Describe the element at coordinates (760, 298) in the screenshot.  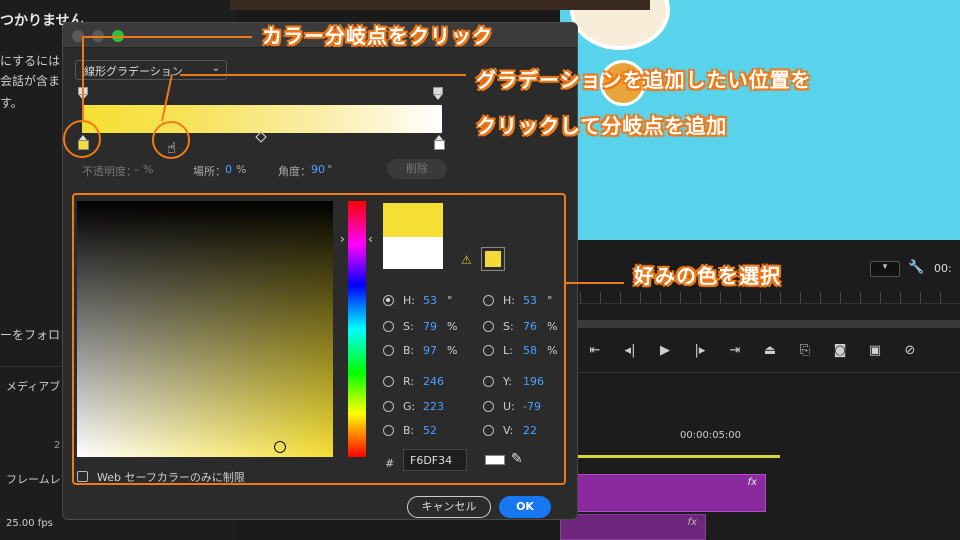
I see `monitor-ruler` at that location.